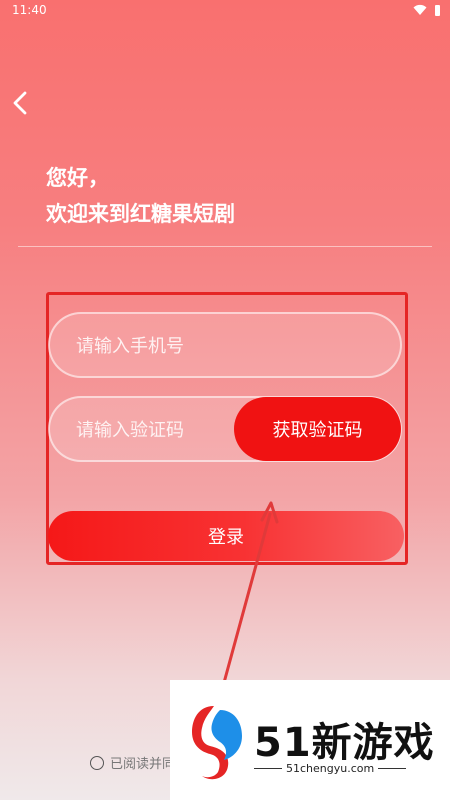  Describe the element at coordinates (166, 430) in the screenshot. I see `verification-code-input` at that location.